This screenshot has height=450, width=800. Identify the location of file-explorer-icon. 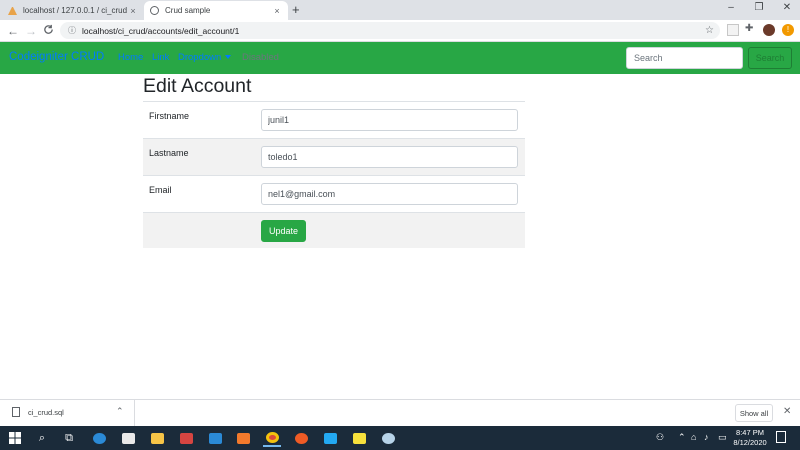
(157, 438).